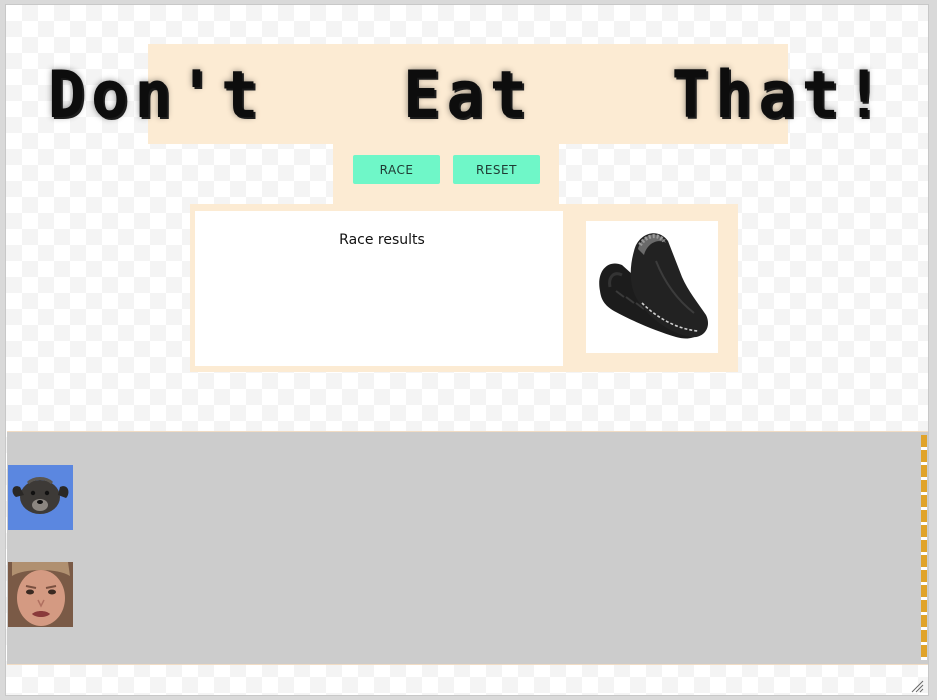  Describe the element at coordinates (382, 240) in the screenshot. I see `results-title: Race results` at that location.